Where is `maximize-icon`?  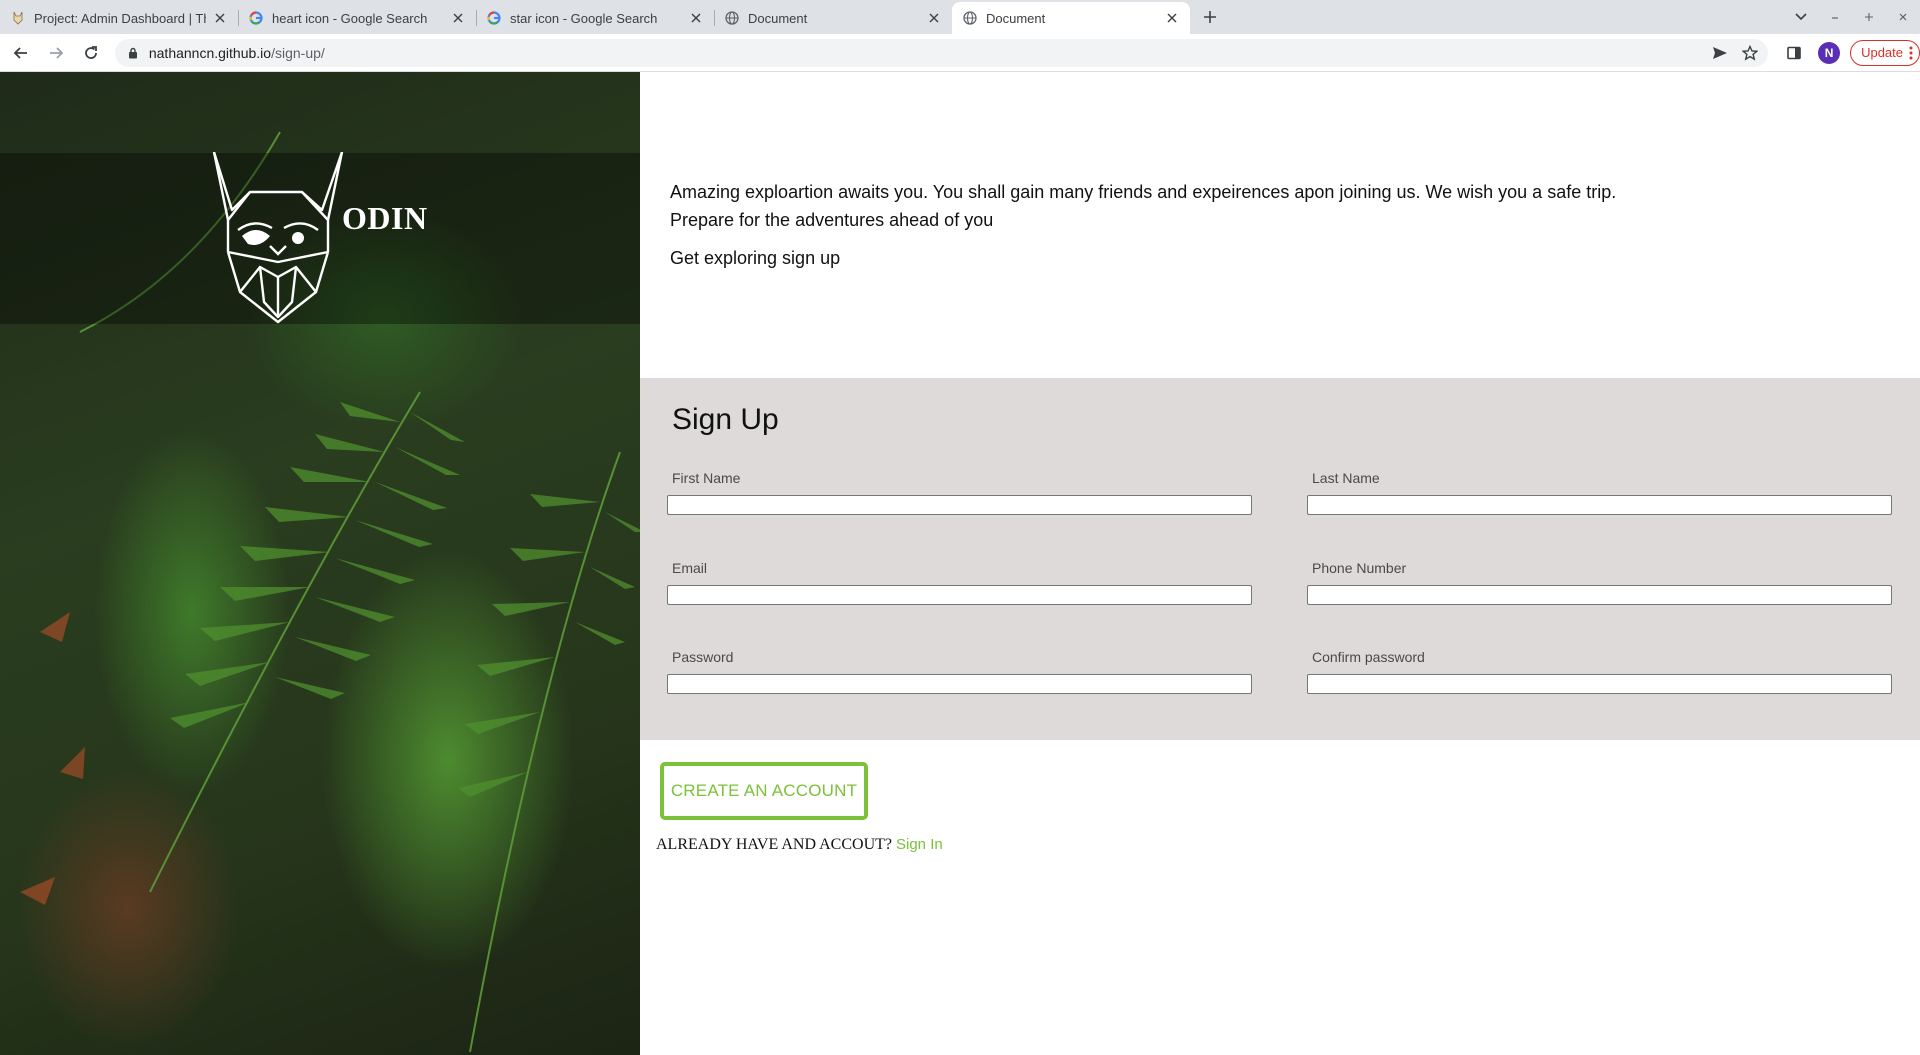 maximize-icon is located at coordinates (1869, 17).